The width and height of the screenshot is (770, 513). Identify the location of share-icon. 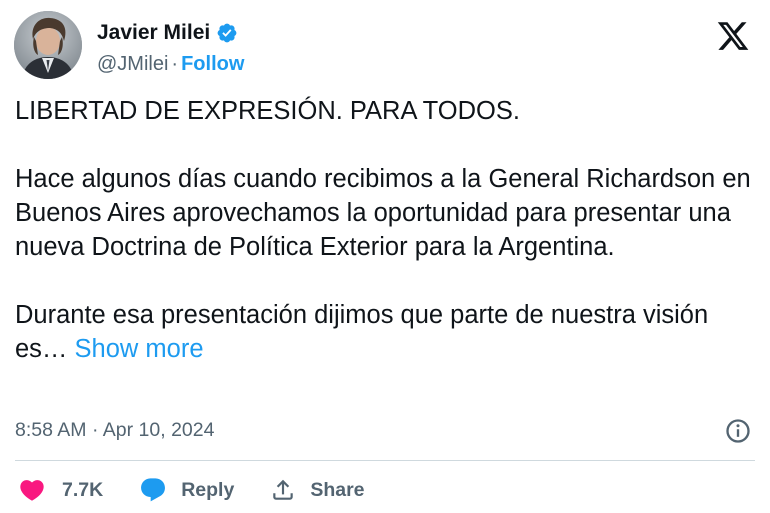
(283, 489).